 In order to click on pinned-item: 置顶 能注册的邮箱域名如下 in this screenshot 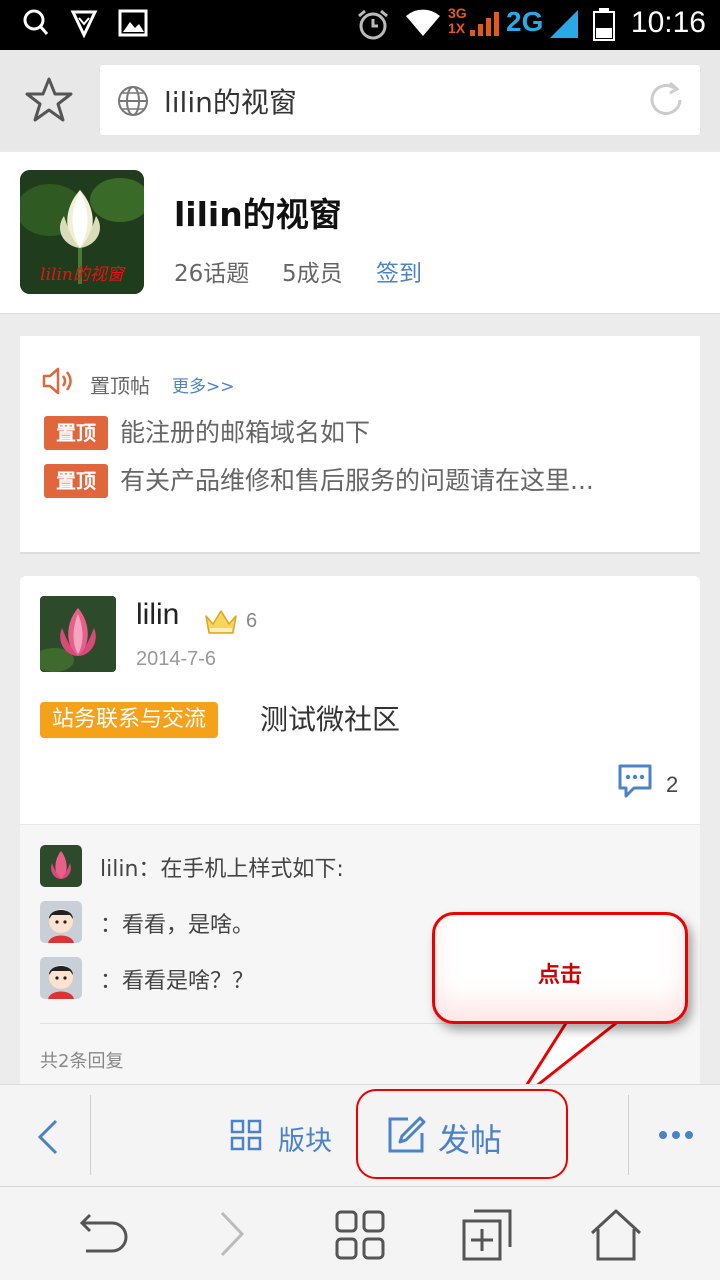, I will do `click(364, 433)`.